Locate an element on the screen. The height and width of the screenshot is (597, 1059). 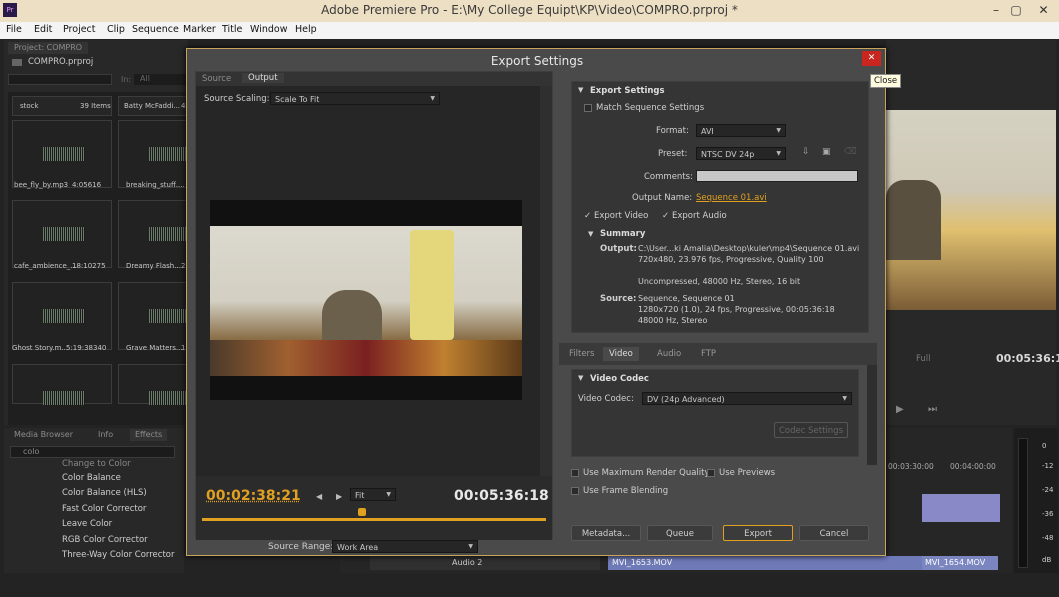
export-audio-checkbox: ✓ is located at coordinates (665, 216).